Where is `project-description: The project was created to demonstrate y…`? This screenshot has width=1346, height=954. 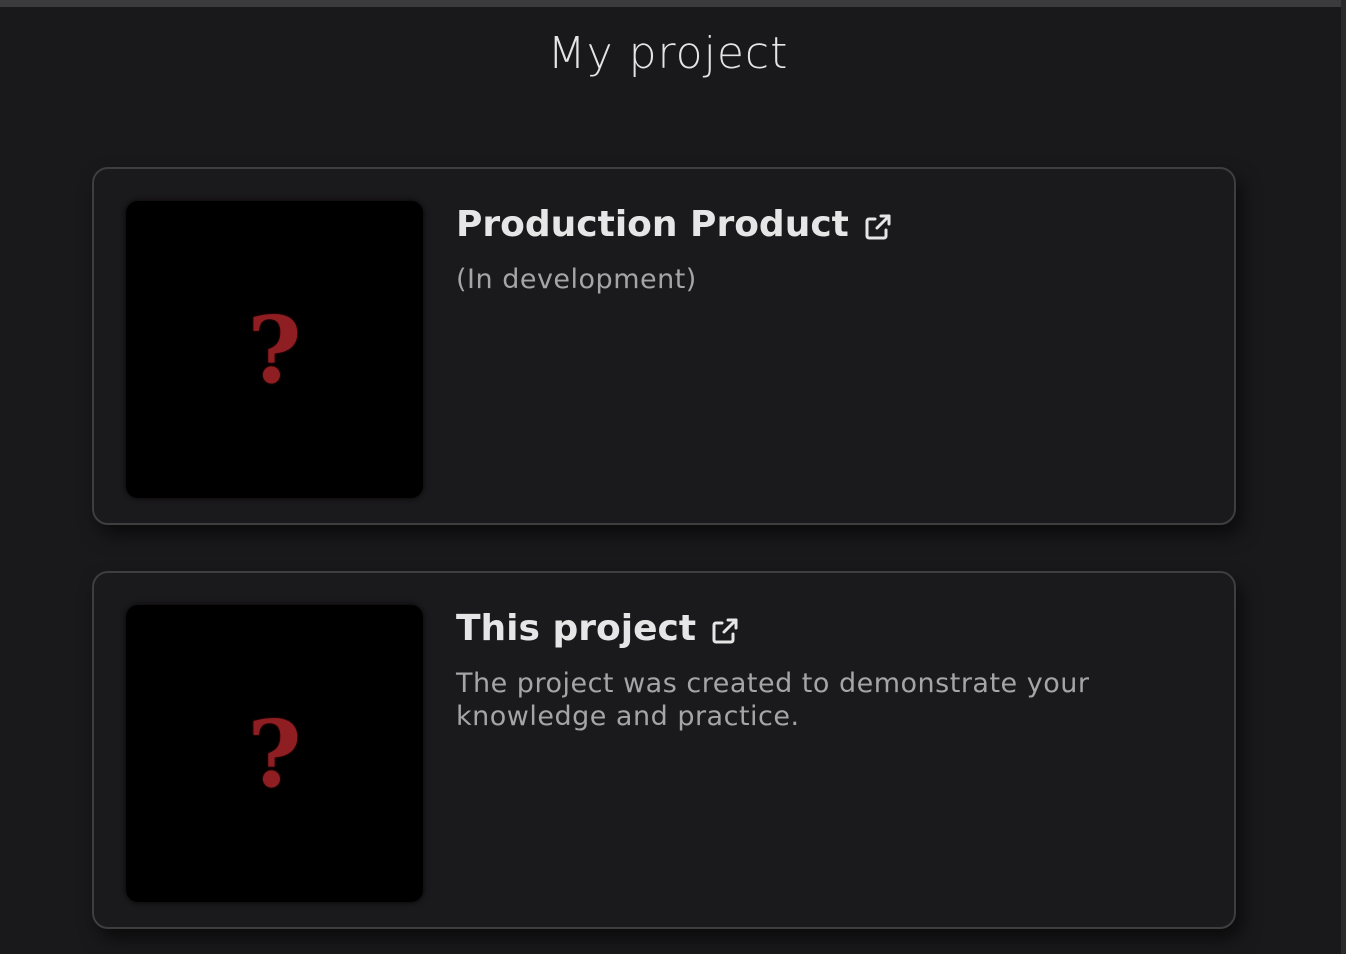 project-description: The project was created to demonstrate y… is located at coordinates (773, 700).